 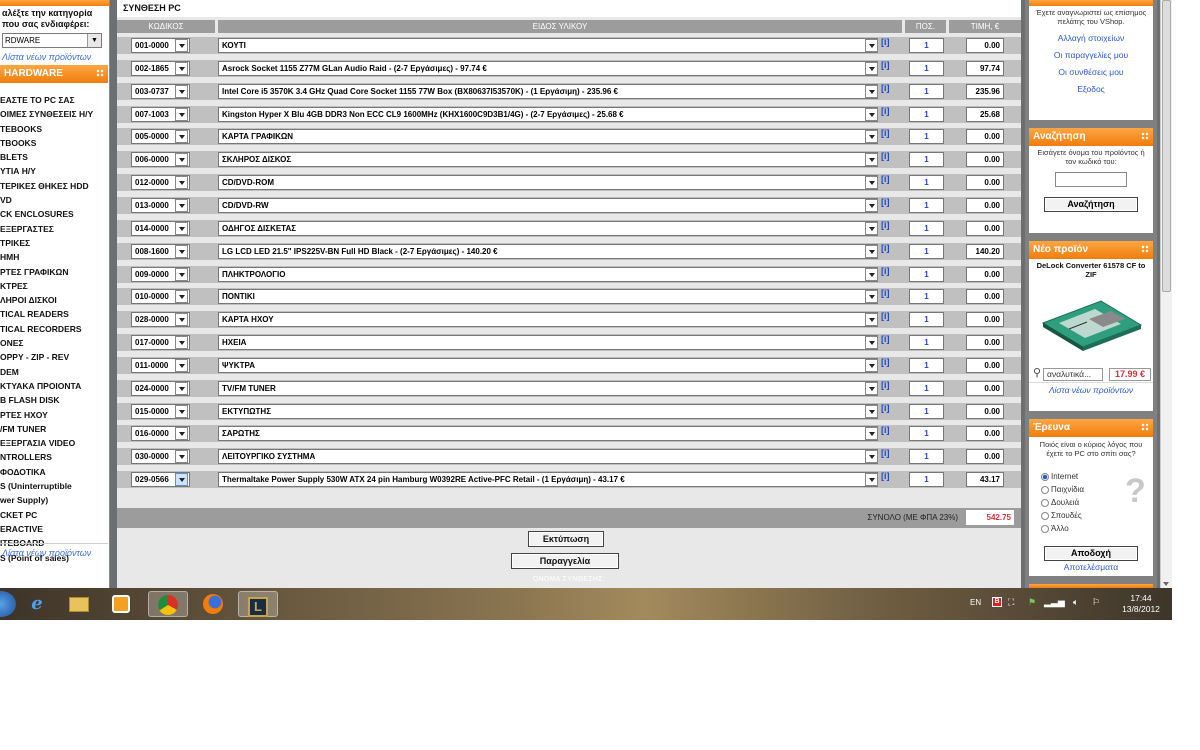 What do you see at coordinates (54, 386) in the screenshot?
I see `category-item: ΚΤΥΑΚΑ ΠΡΟΙΟΝΤΑ` at bounding box center [54, 386].